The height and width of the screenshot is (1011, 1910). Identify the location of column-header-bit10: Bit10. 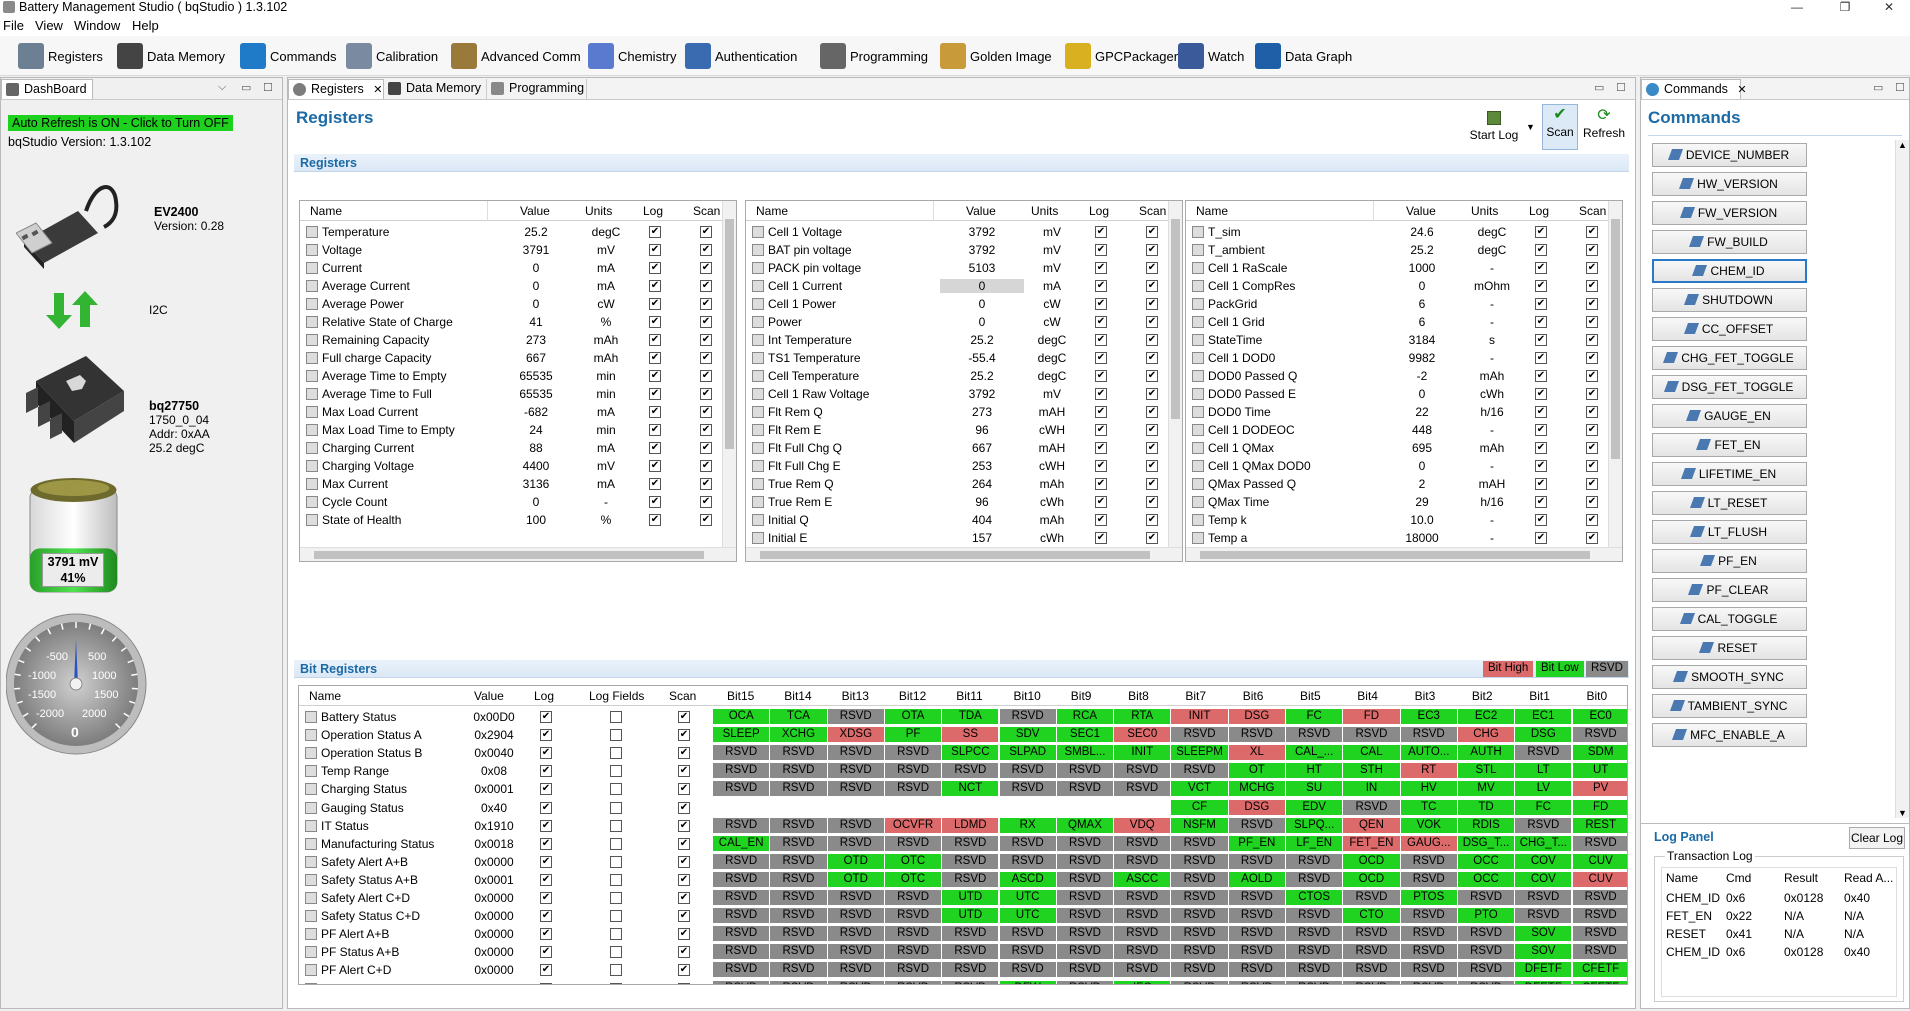
(1027, 696).